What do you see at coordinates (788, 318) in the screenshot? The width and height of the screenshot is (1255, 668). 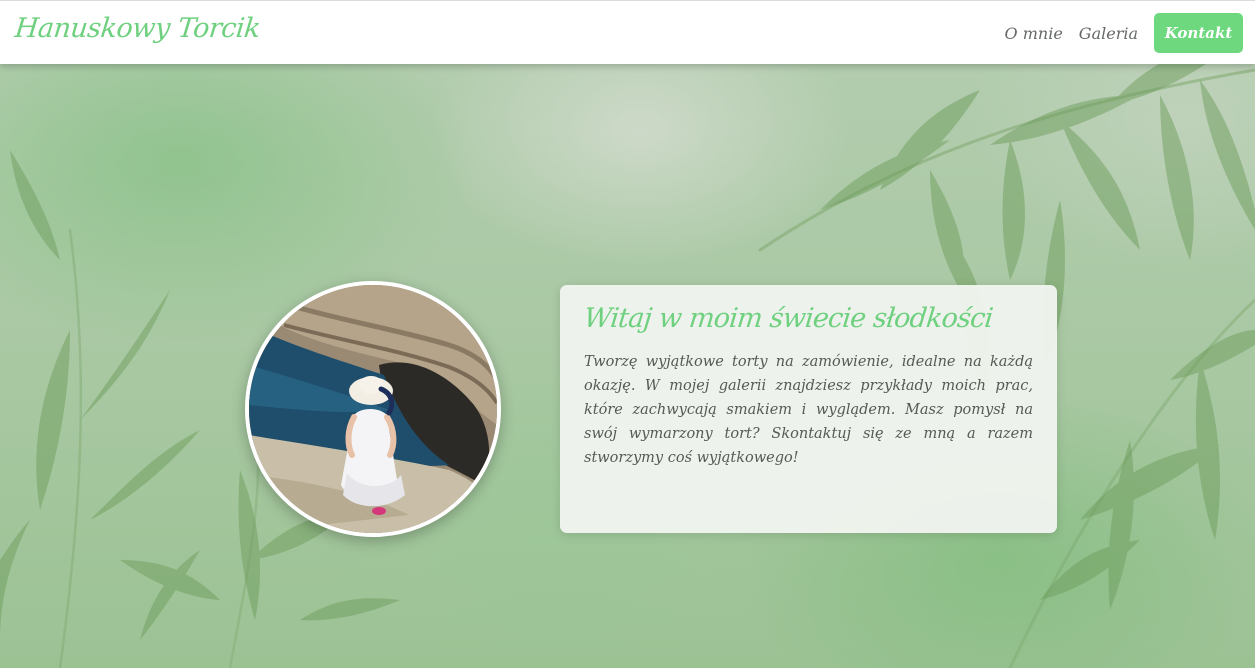 I see `welcome-title: Witaj w moim świecie słodkości` at bounding box center [788, 318].